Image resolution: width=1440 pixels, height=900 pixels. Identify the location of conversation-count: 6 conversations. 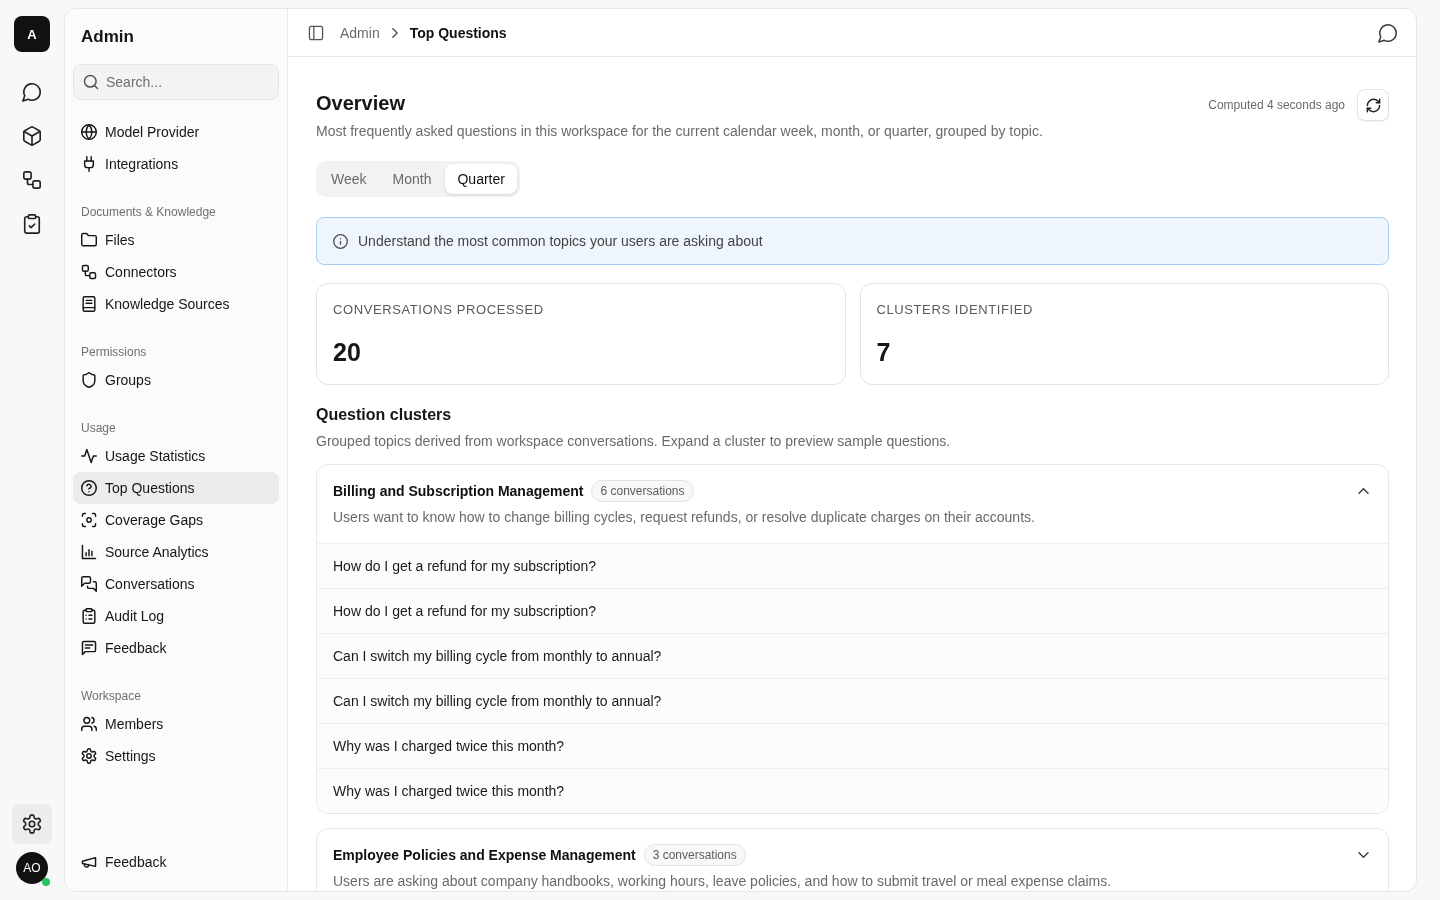
(642, 491).